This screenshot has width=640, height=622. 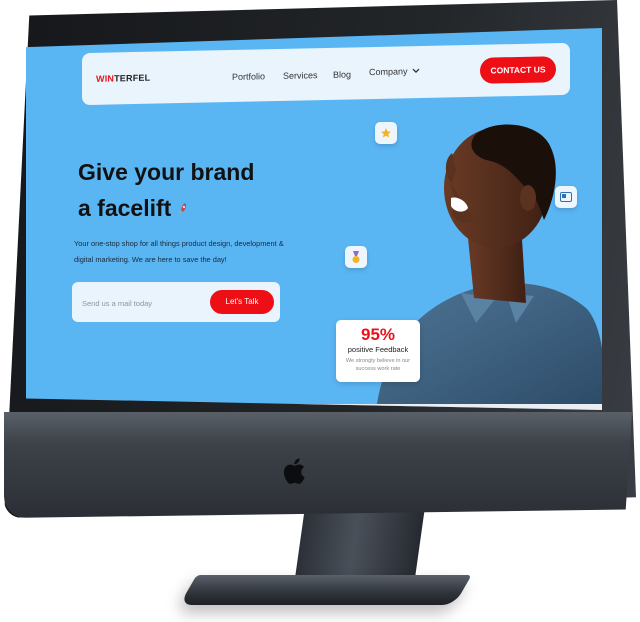 I want to click on hero-title: Give your brand a facelift, so click(x=193, y=190).